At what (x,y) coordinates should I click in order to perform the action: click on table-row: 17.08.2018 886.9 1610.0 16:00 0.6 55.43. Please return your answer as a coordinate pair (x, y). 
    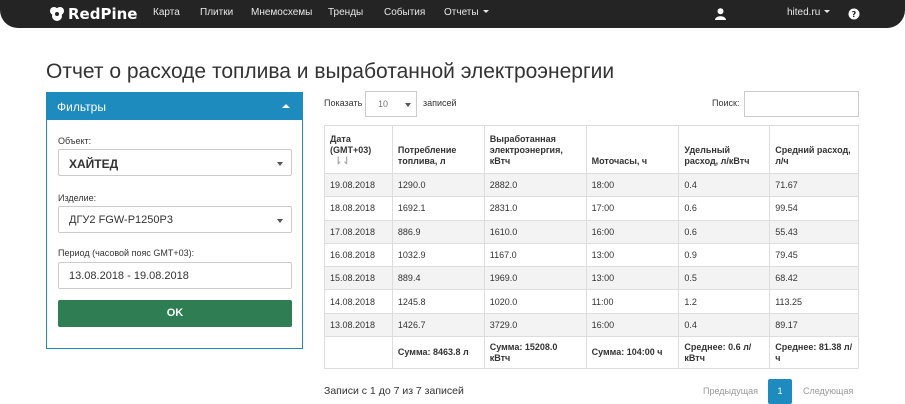
    Looking at the image, I should click on (591, 231).